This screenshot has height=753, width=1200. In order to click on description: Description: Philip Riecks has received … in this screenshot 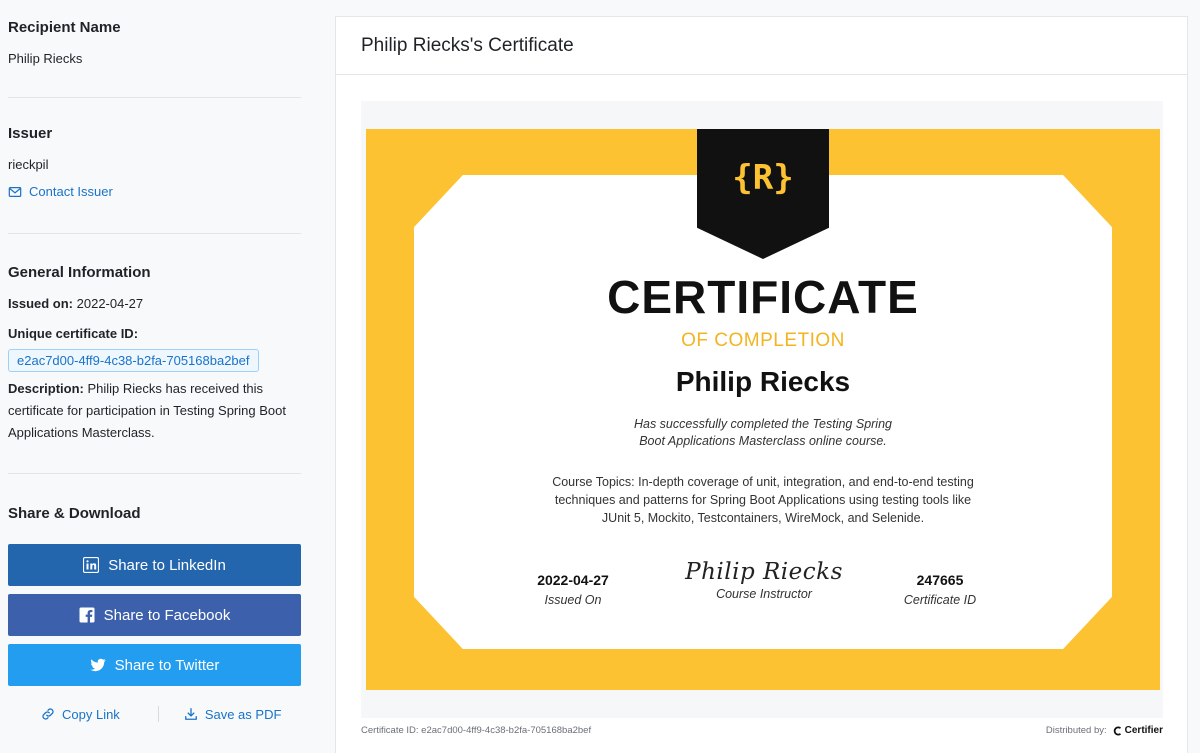, I will do `click(154, 411)`.